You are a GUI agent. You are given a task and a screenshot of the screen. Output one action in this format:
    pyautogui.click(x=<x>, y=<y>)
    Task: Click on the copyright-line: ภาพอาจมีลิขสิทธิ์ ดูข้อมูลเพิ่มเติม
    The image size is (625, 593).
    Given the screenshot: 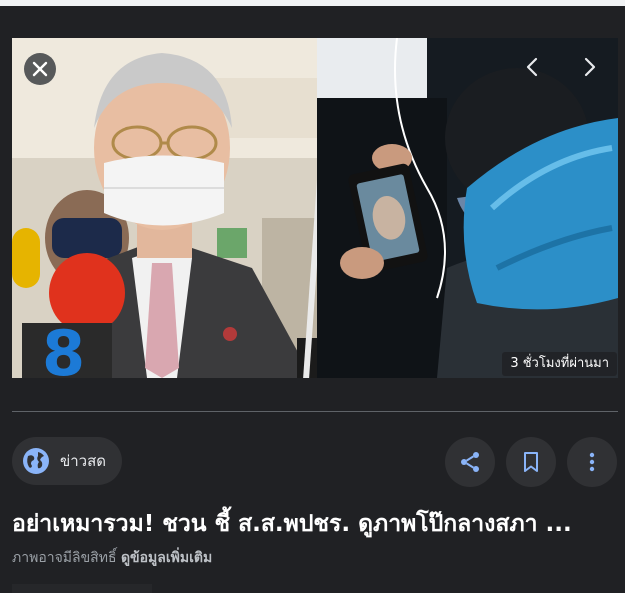 What is the action you would take?
    pyautogui.click(x=112, y=558)
    